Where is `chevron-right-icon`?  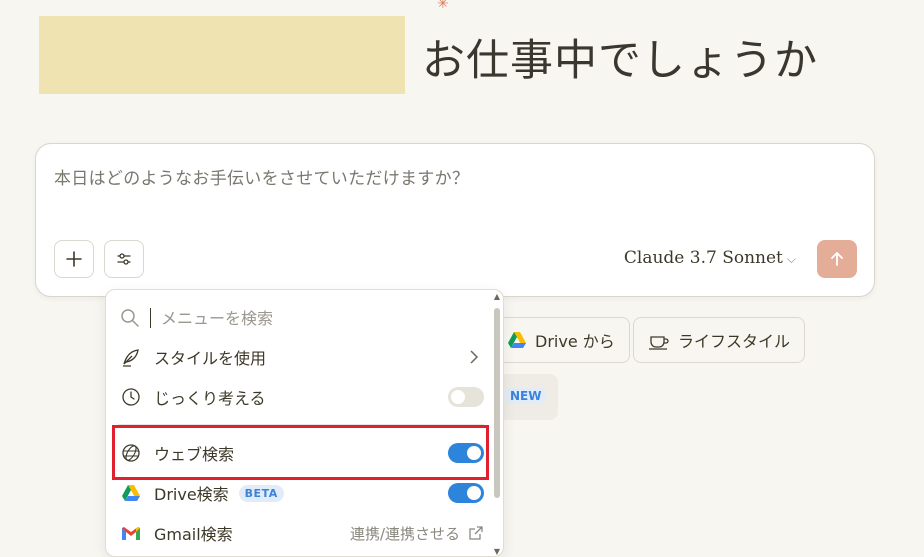
chevron-right-icon is located at coordinates (474, 357).